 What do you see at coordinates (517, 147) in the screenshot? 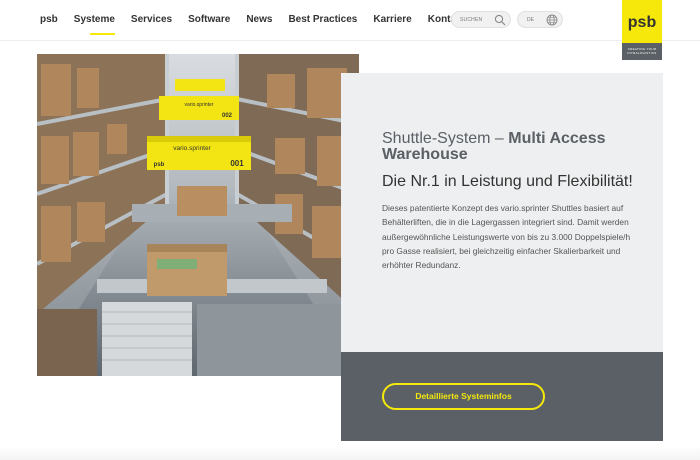
I see `page-title: Shuttle-System – Multi Access Warehouse` at bounding box center [517, 147].